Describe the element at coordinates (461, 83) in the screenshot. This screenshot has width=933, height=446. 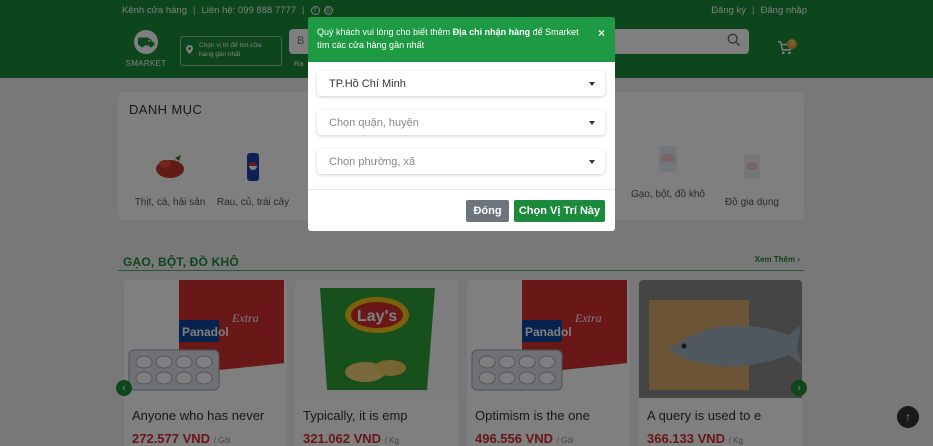
I see `city-select: TP.Hồ Chí Minh` at that location.